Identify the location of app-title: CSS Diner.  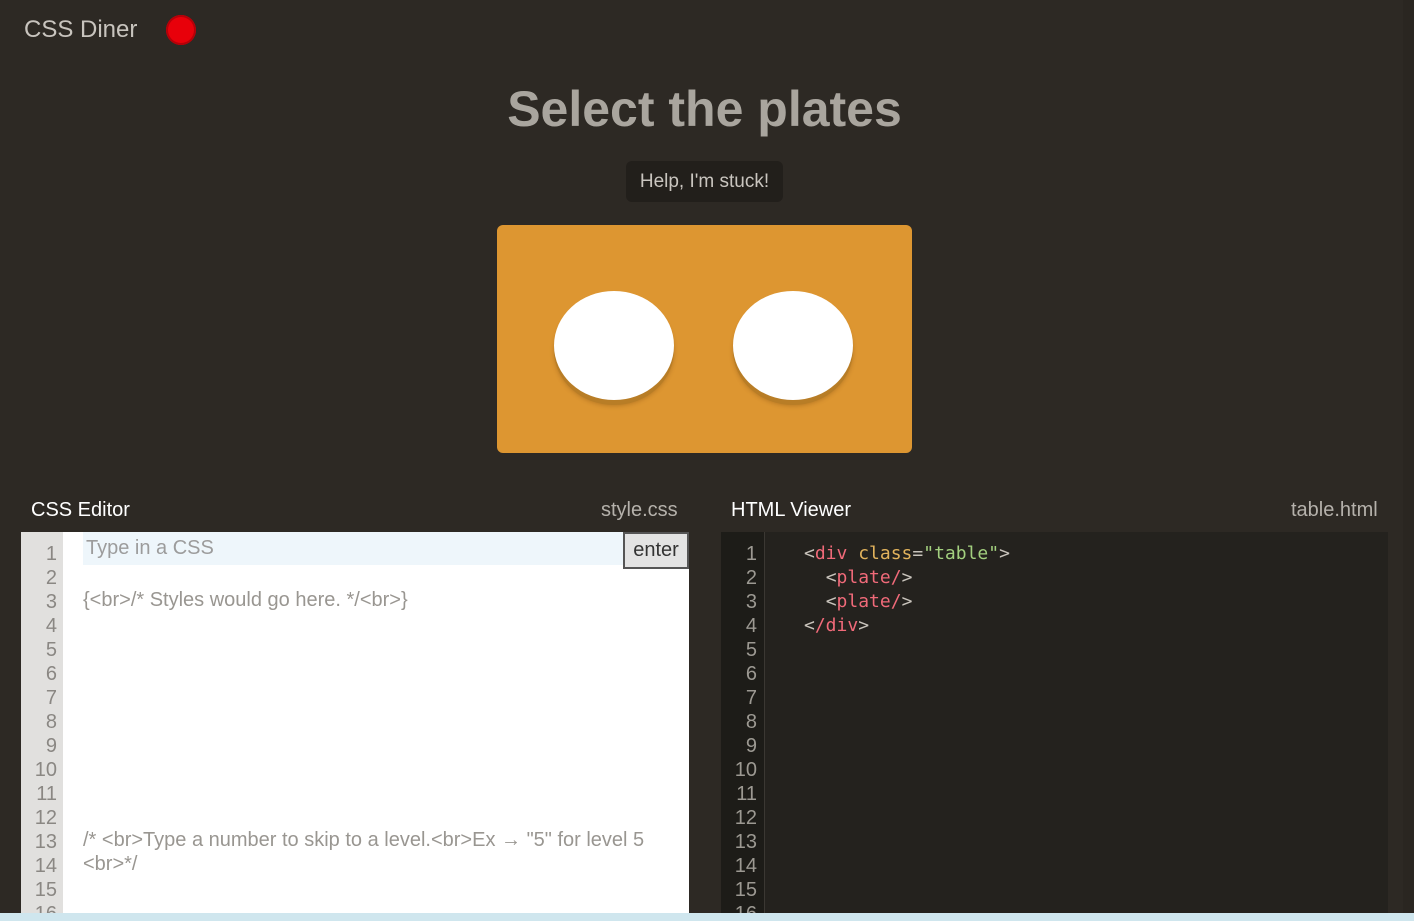
(80, 30).